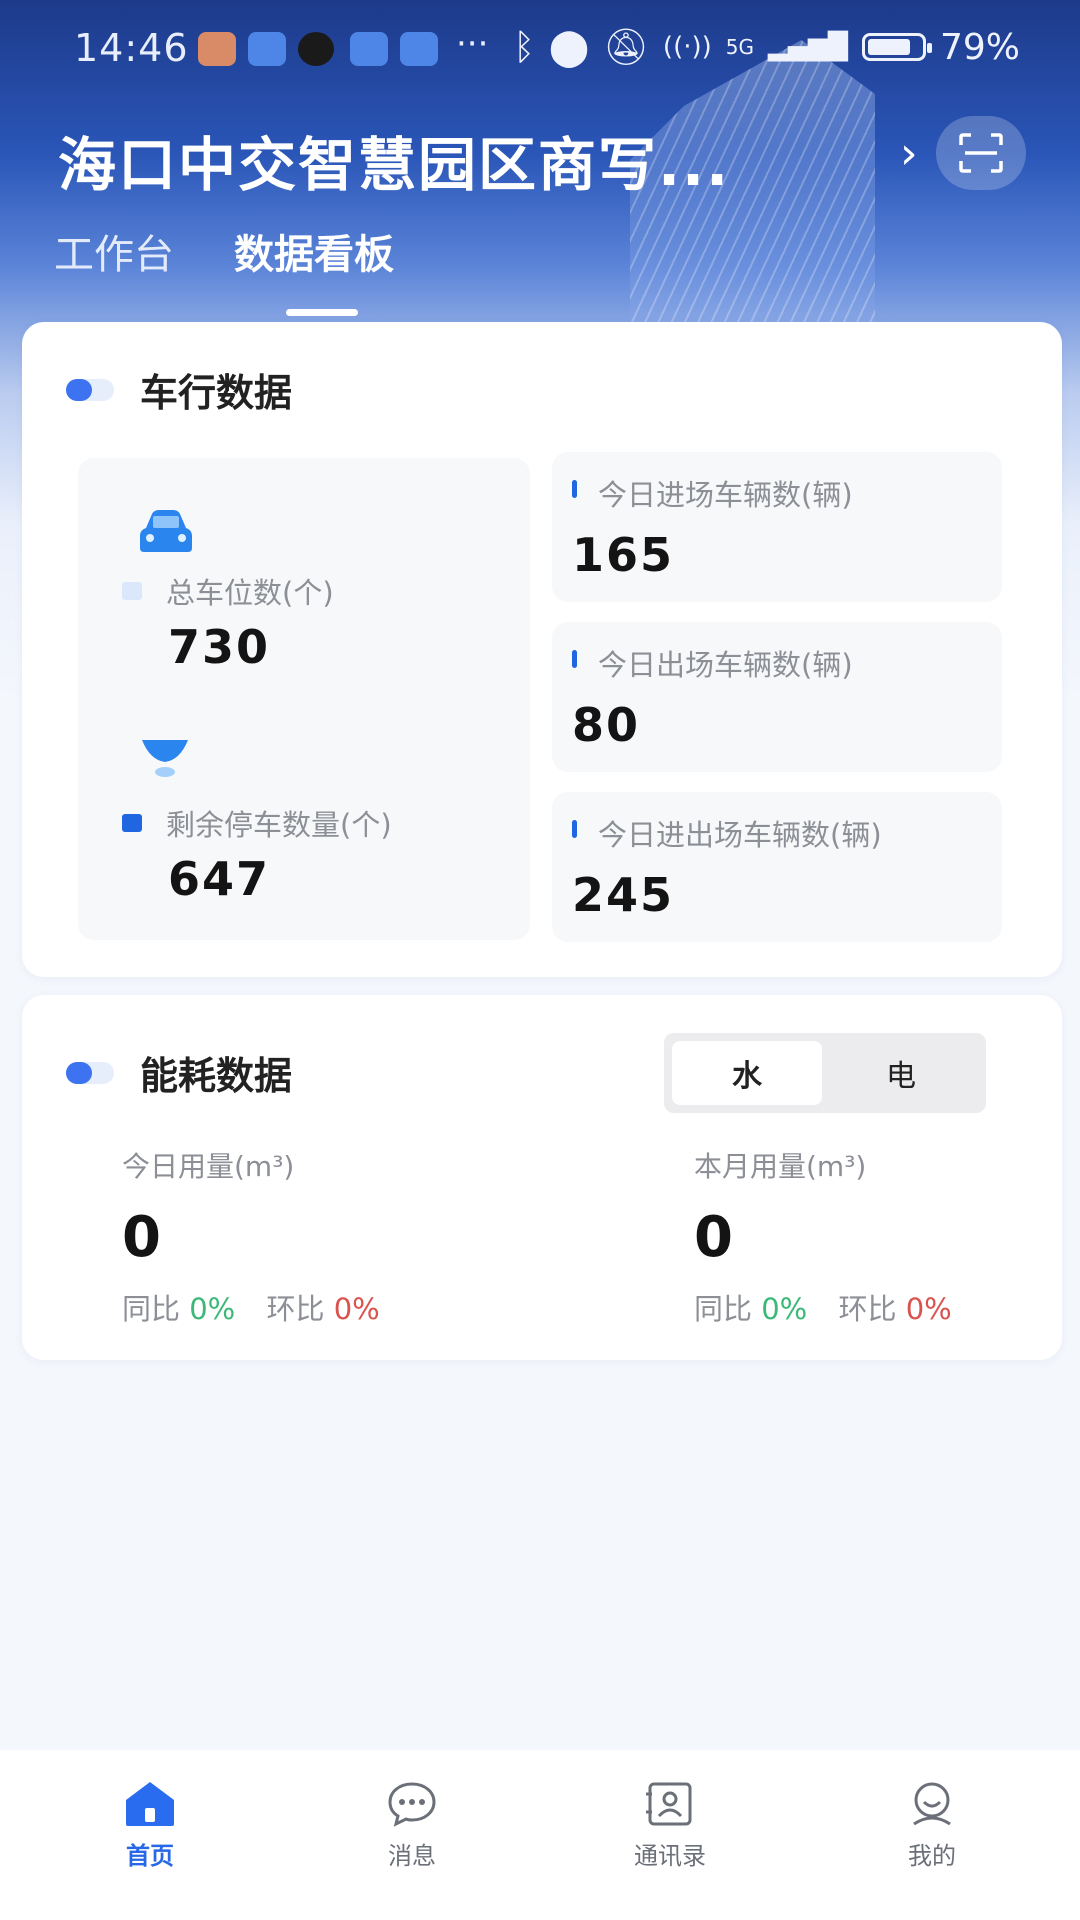 The height and width of the screenshot is (1920, 1080). What do you see at coordinates (825, 1073) in the screenshot?
I see `energy-type-toggle: 水 电` at bounding box center [825, 1073].